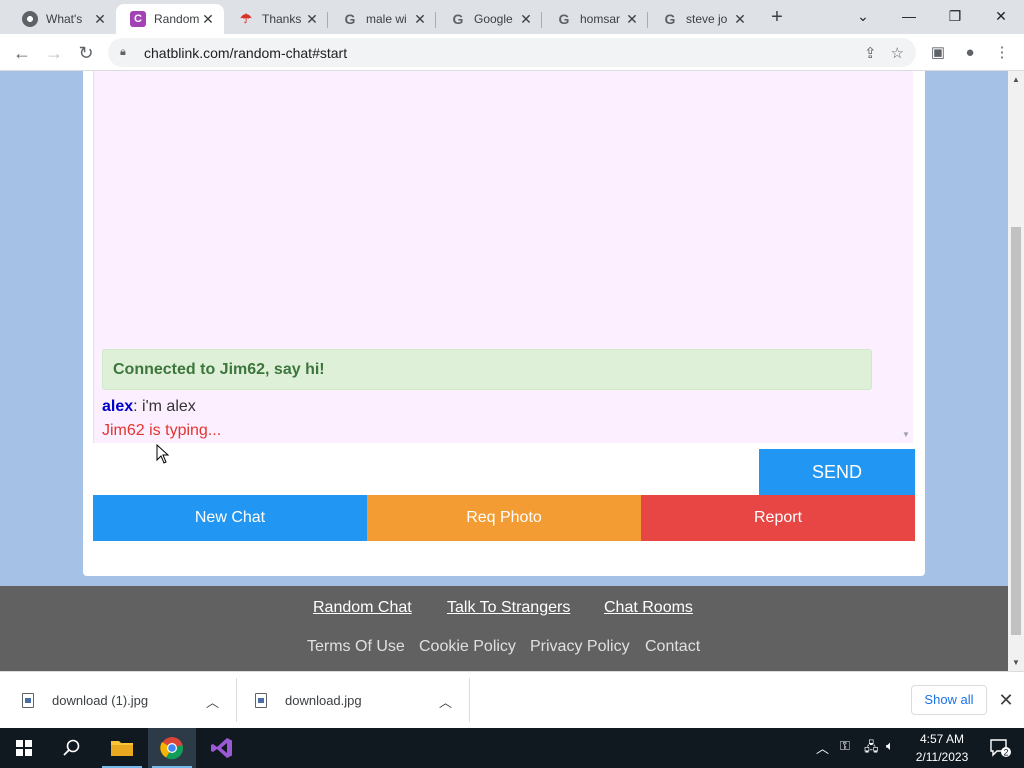 The image size is (1024, 768). What do you see at coordinates (648, 608) in the screenshot?
I see `footer-link-chat-rooms: Chat Rooms` at bounding box center [648, 608].